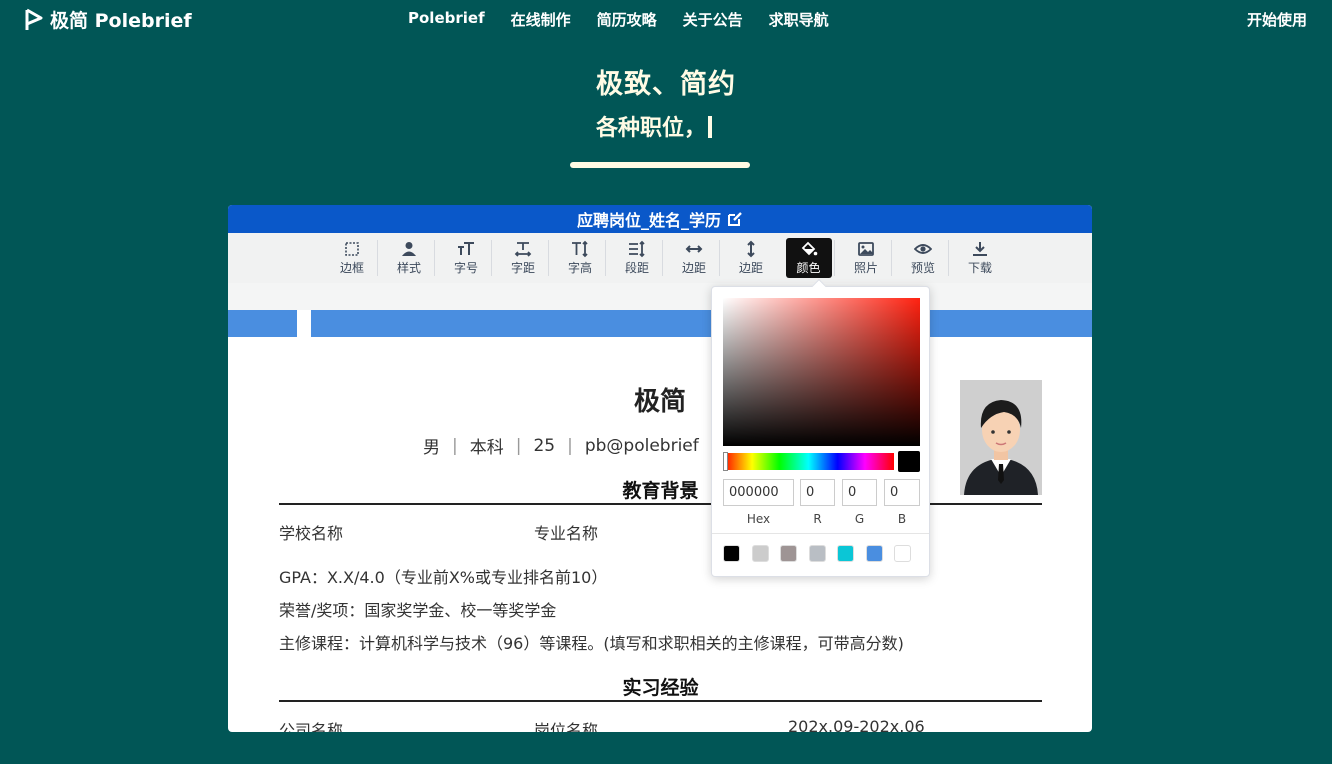 The image size is (1332, 764). Describe the element at coordinates (466, 248) in the screenshot. I see `text-height-icon` at that location.